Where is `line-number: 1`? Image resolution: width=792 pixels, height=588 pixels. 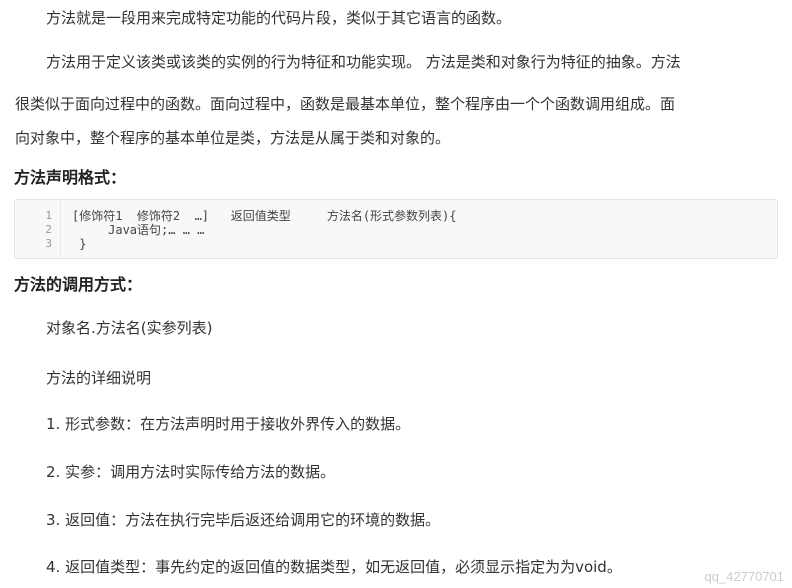
line-number: 1 is located at coordinates (48, 215).